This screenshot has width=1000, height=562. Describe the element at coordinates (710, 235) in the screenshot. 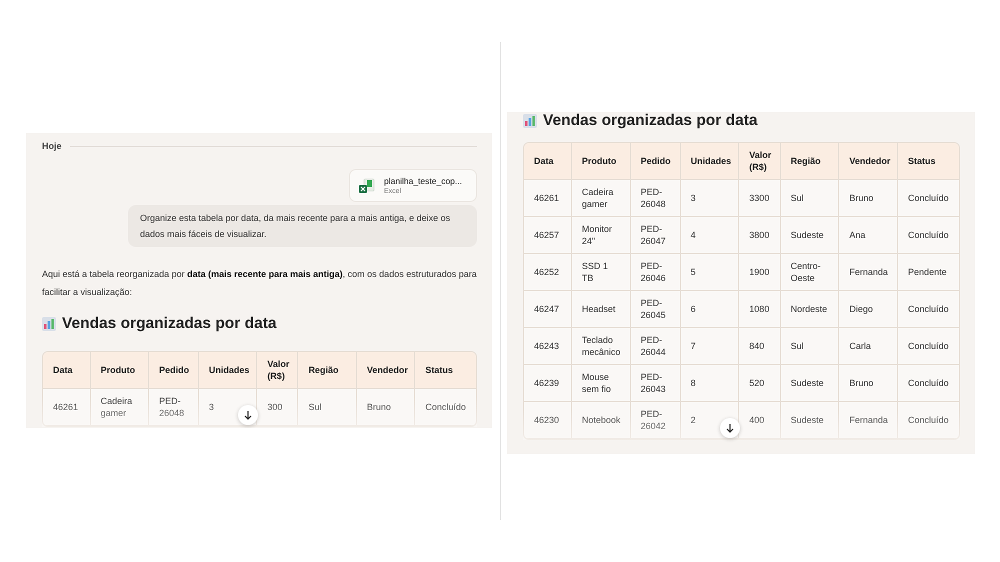

I see `table-cell: 4` at that location.